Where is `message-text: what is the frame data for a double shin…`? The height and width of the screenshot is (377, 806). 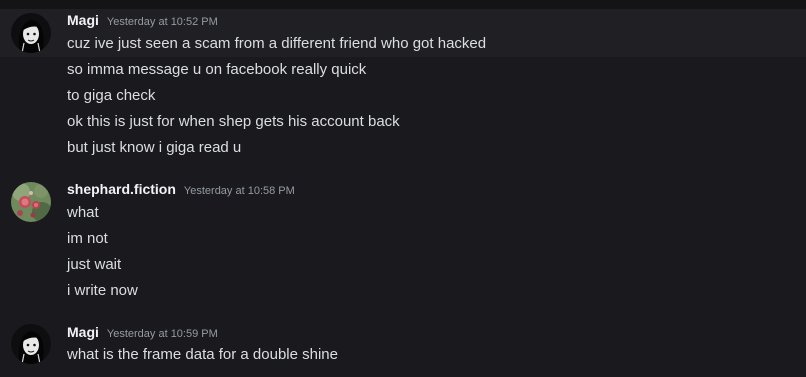 message-text: what is the frame data for a double shin… is located at coordinates (202, 354).